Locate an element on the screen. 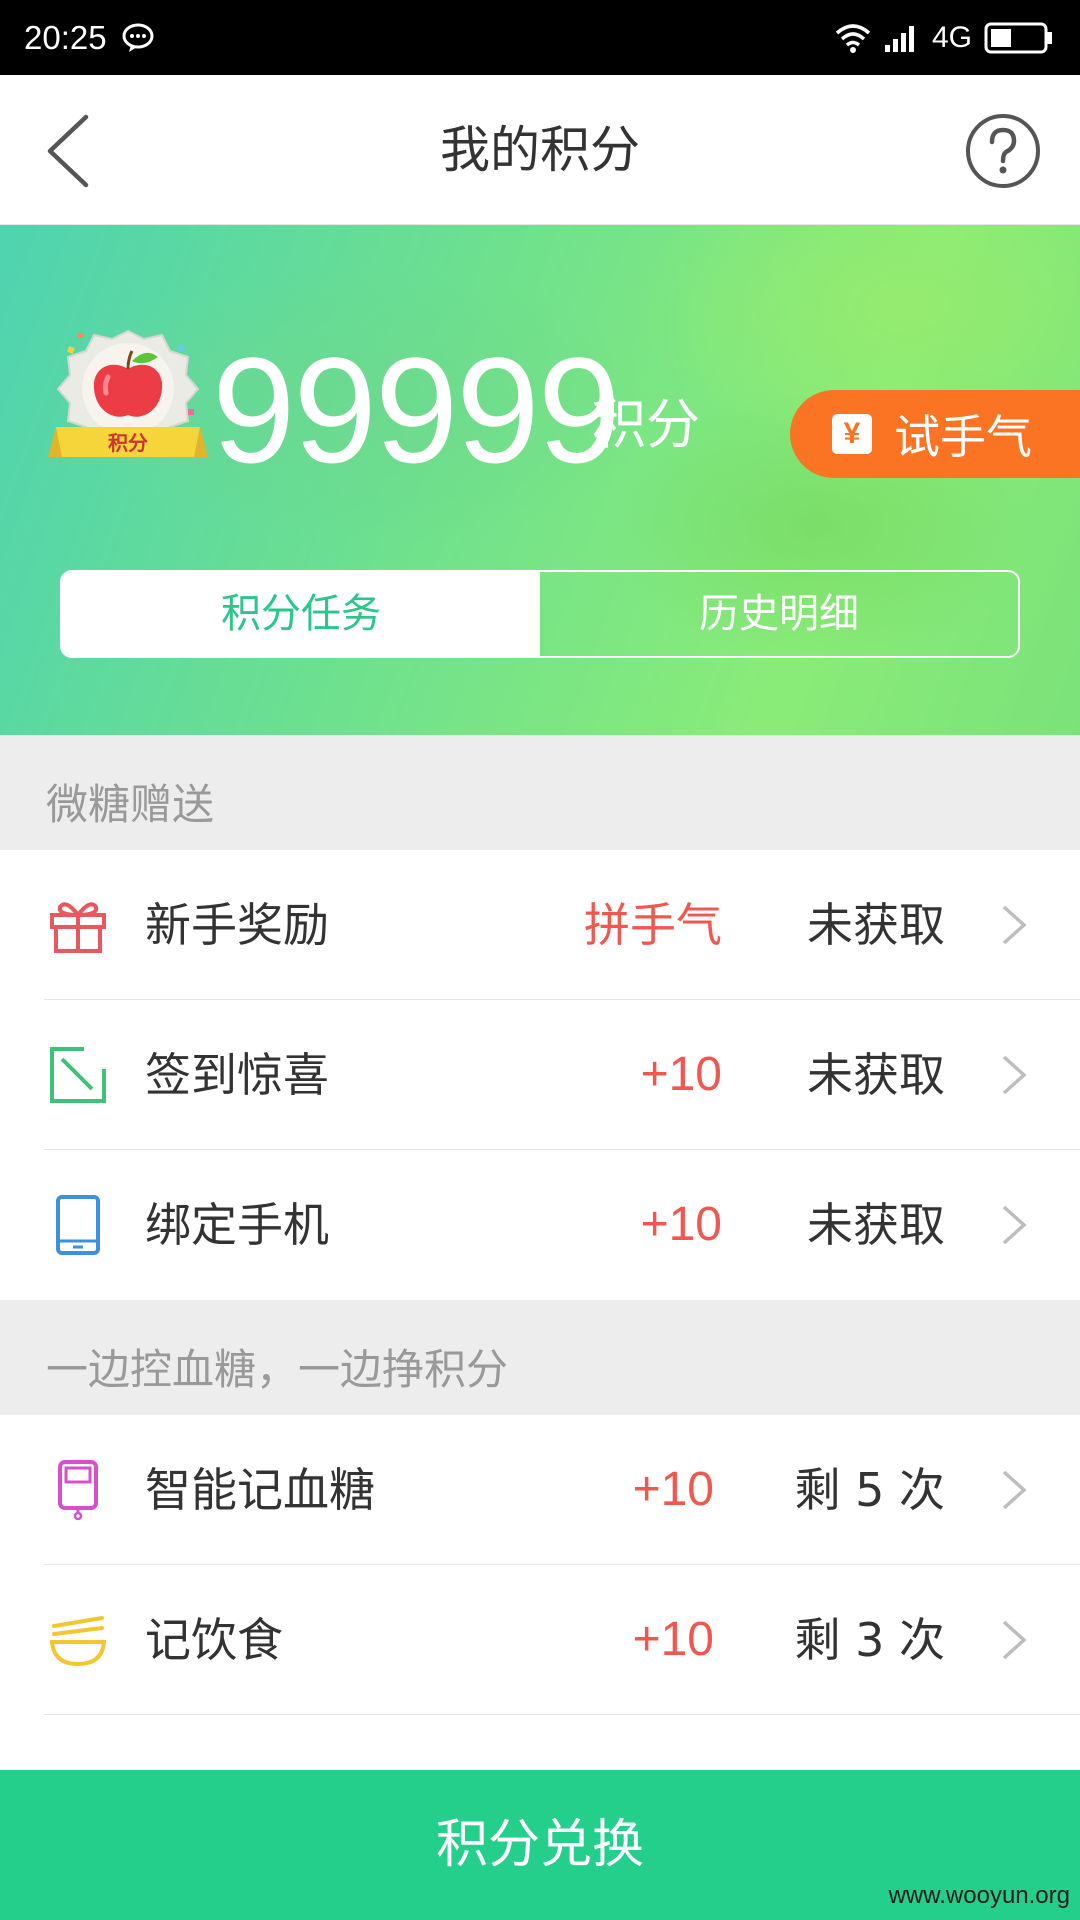 Image resolution: width=1080 pixels, height=1920 pixels. task-points: 拼手气 is located at coordinates (653, 925).